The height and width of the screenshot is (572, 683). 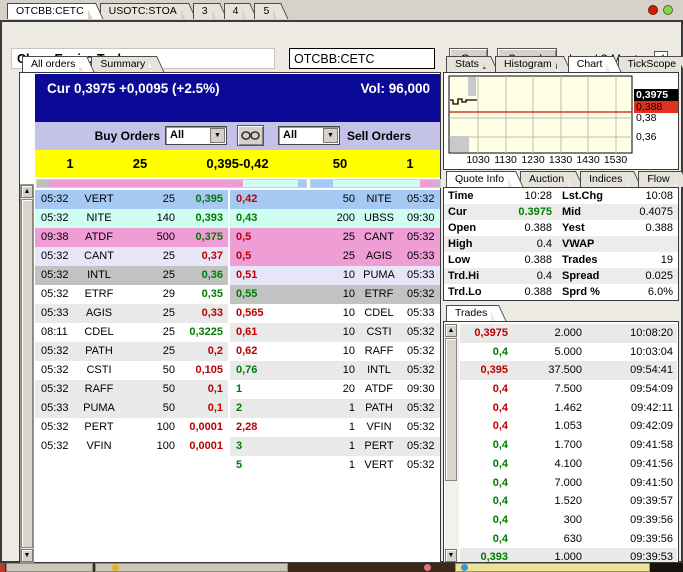 What do you see at coordinates (335, 294) in the screenshot?
I see `ask-row-etrf: 0,55 10 ETRF 05:32` at bounding box center [335, 294].